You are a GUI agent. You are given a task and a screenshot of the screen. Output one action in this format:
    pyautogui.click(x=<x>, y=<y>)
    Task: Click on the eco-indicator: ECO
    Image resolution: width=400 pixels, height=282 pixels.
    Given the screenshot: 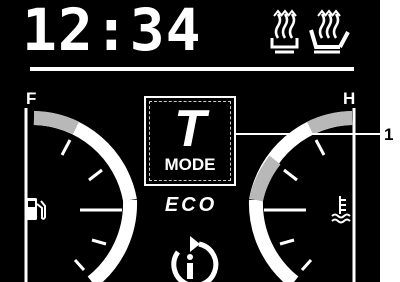 What is the action you would take?
    pyautogui.click(x=191, y=205)
    